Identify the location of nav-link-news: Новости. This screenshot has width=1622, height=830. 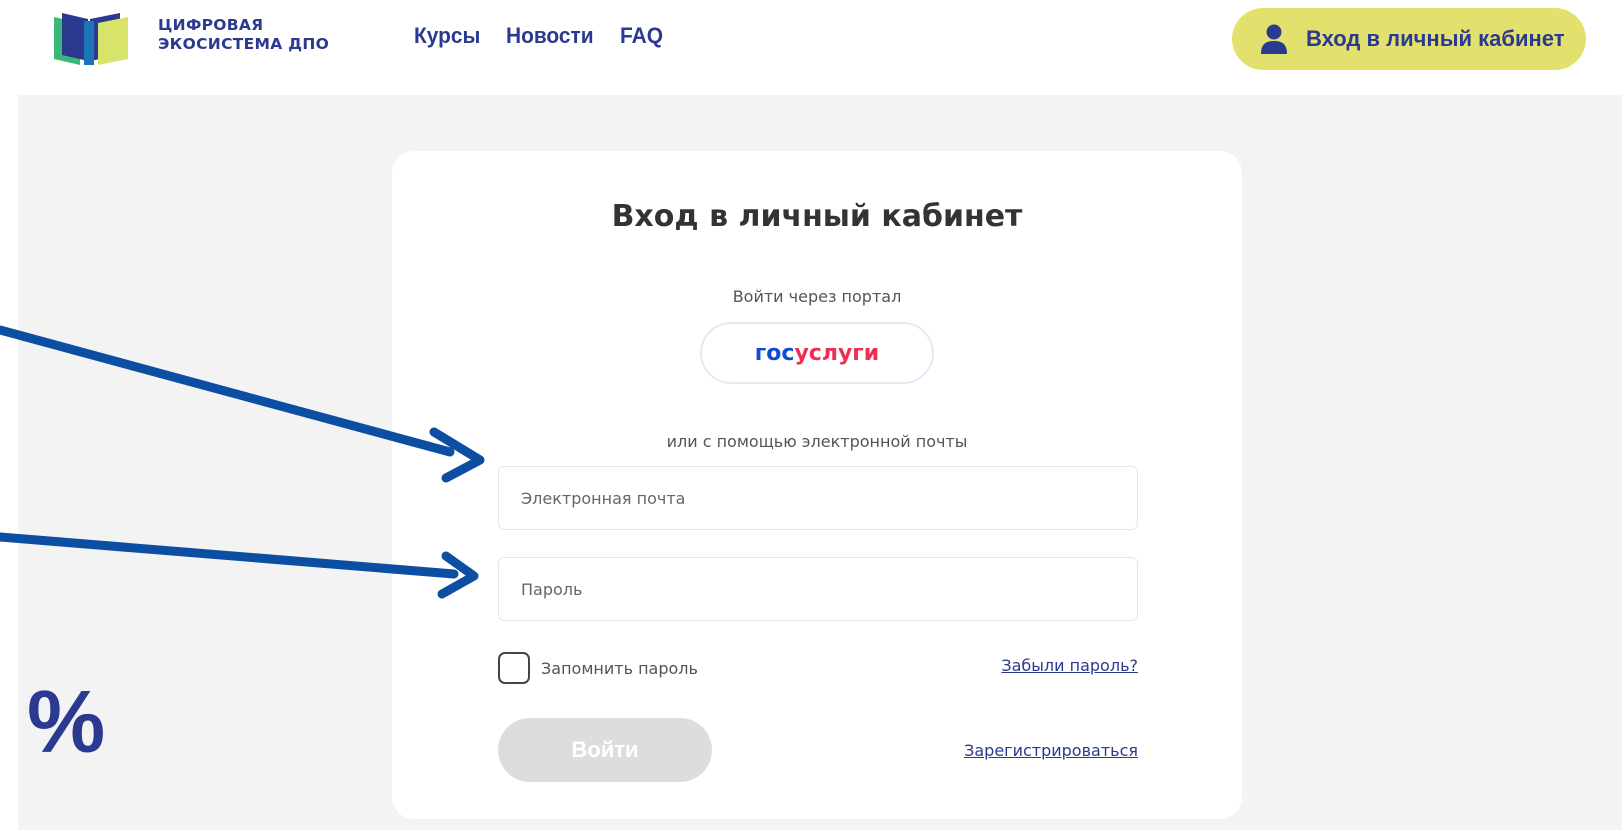
(550, 36).